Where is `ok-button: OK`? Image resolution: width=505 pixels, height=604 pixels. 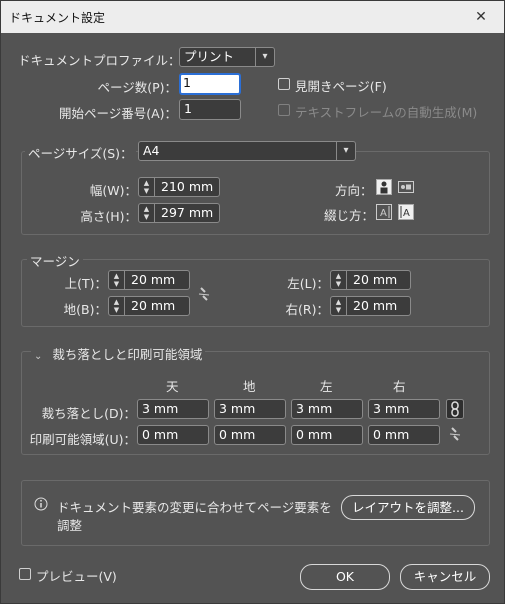
ok-button: OK is located at coordinates (345, 577).